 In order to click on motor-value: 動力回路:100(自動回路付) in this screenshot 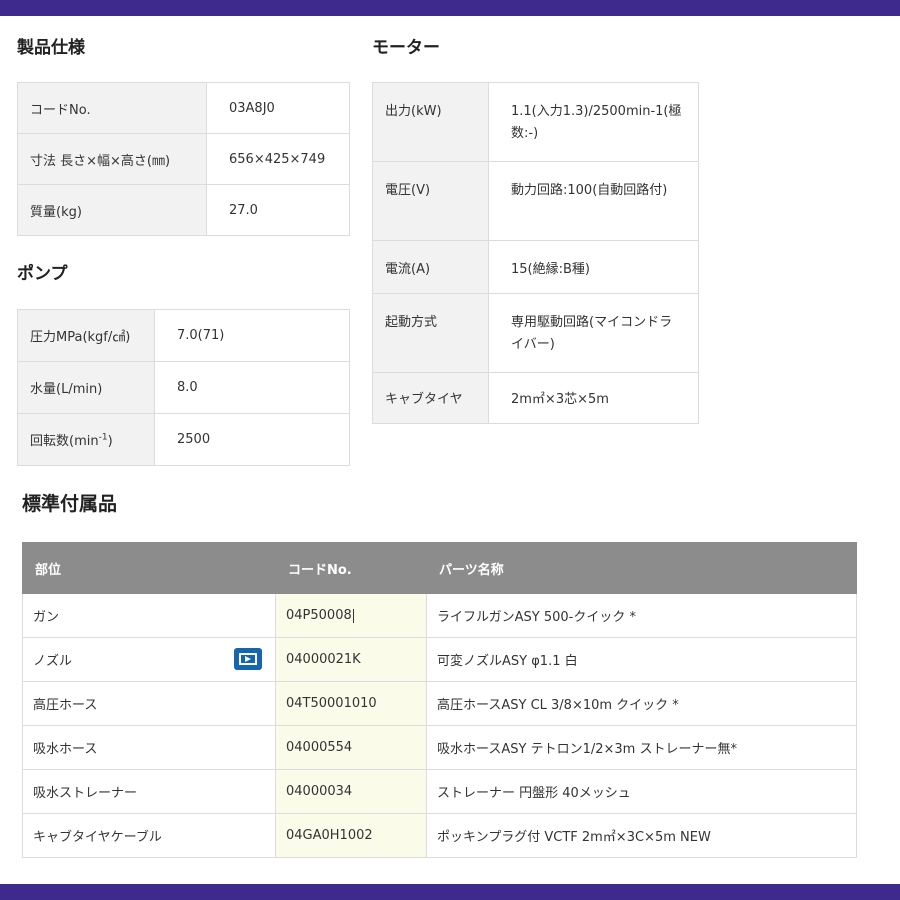, I will do `click(593, 201)`.